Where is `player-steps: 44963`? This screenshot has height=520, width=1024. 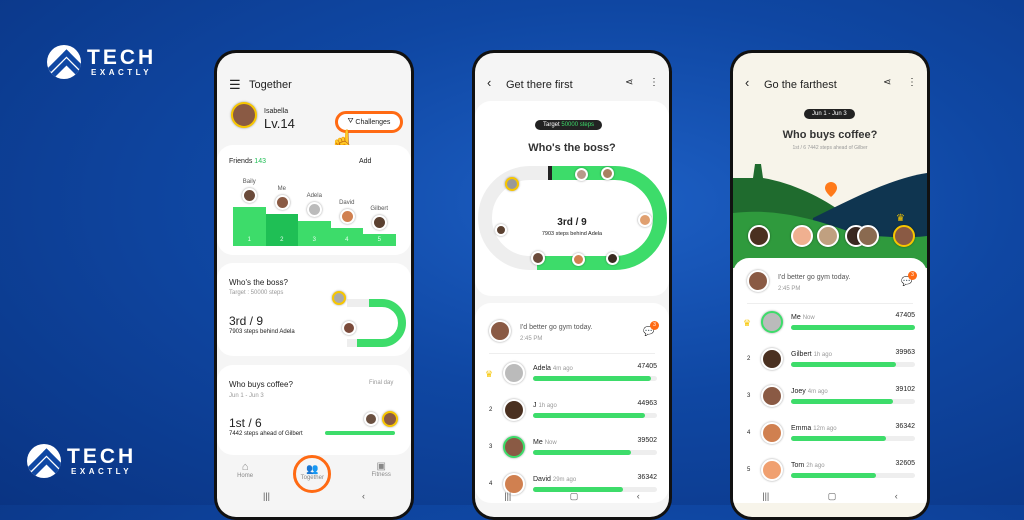
player-steps: 44963 is located at coordinates (647, 403).